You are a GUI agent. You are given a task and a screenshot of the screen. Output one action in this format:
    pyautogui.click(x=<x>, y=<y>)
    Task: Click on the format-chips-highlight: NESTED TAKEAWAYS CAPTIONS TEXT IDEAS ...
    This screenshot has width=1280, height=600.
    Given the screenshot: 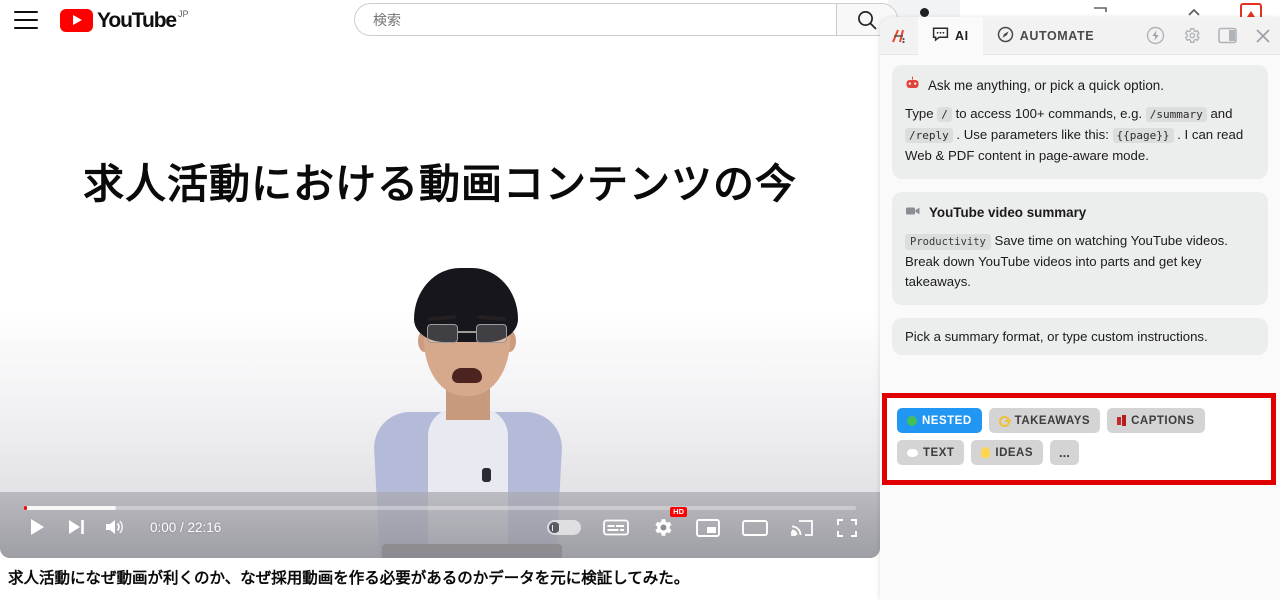 What is the action you would take?
    pyautogui.click(x=1079, y=439)
    